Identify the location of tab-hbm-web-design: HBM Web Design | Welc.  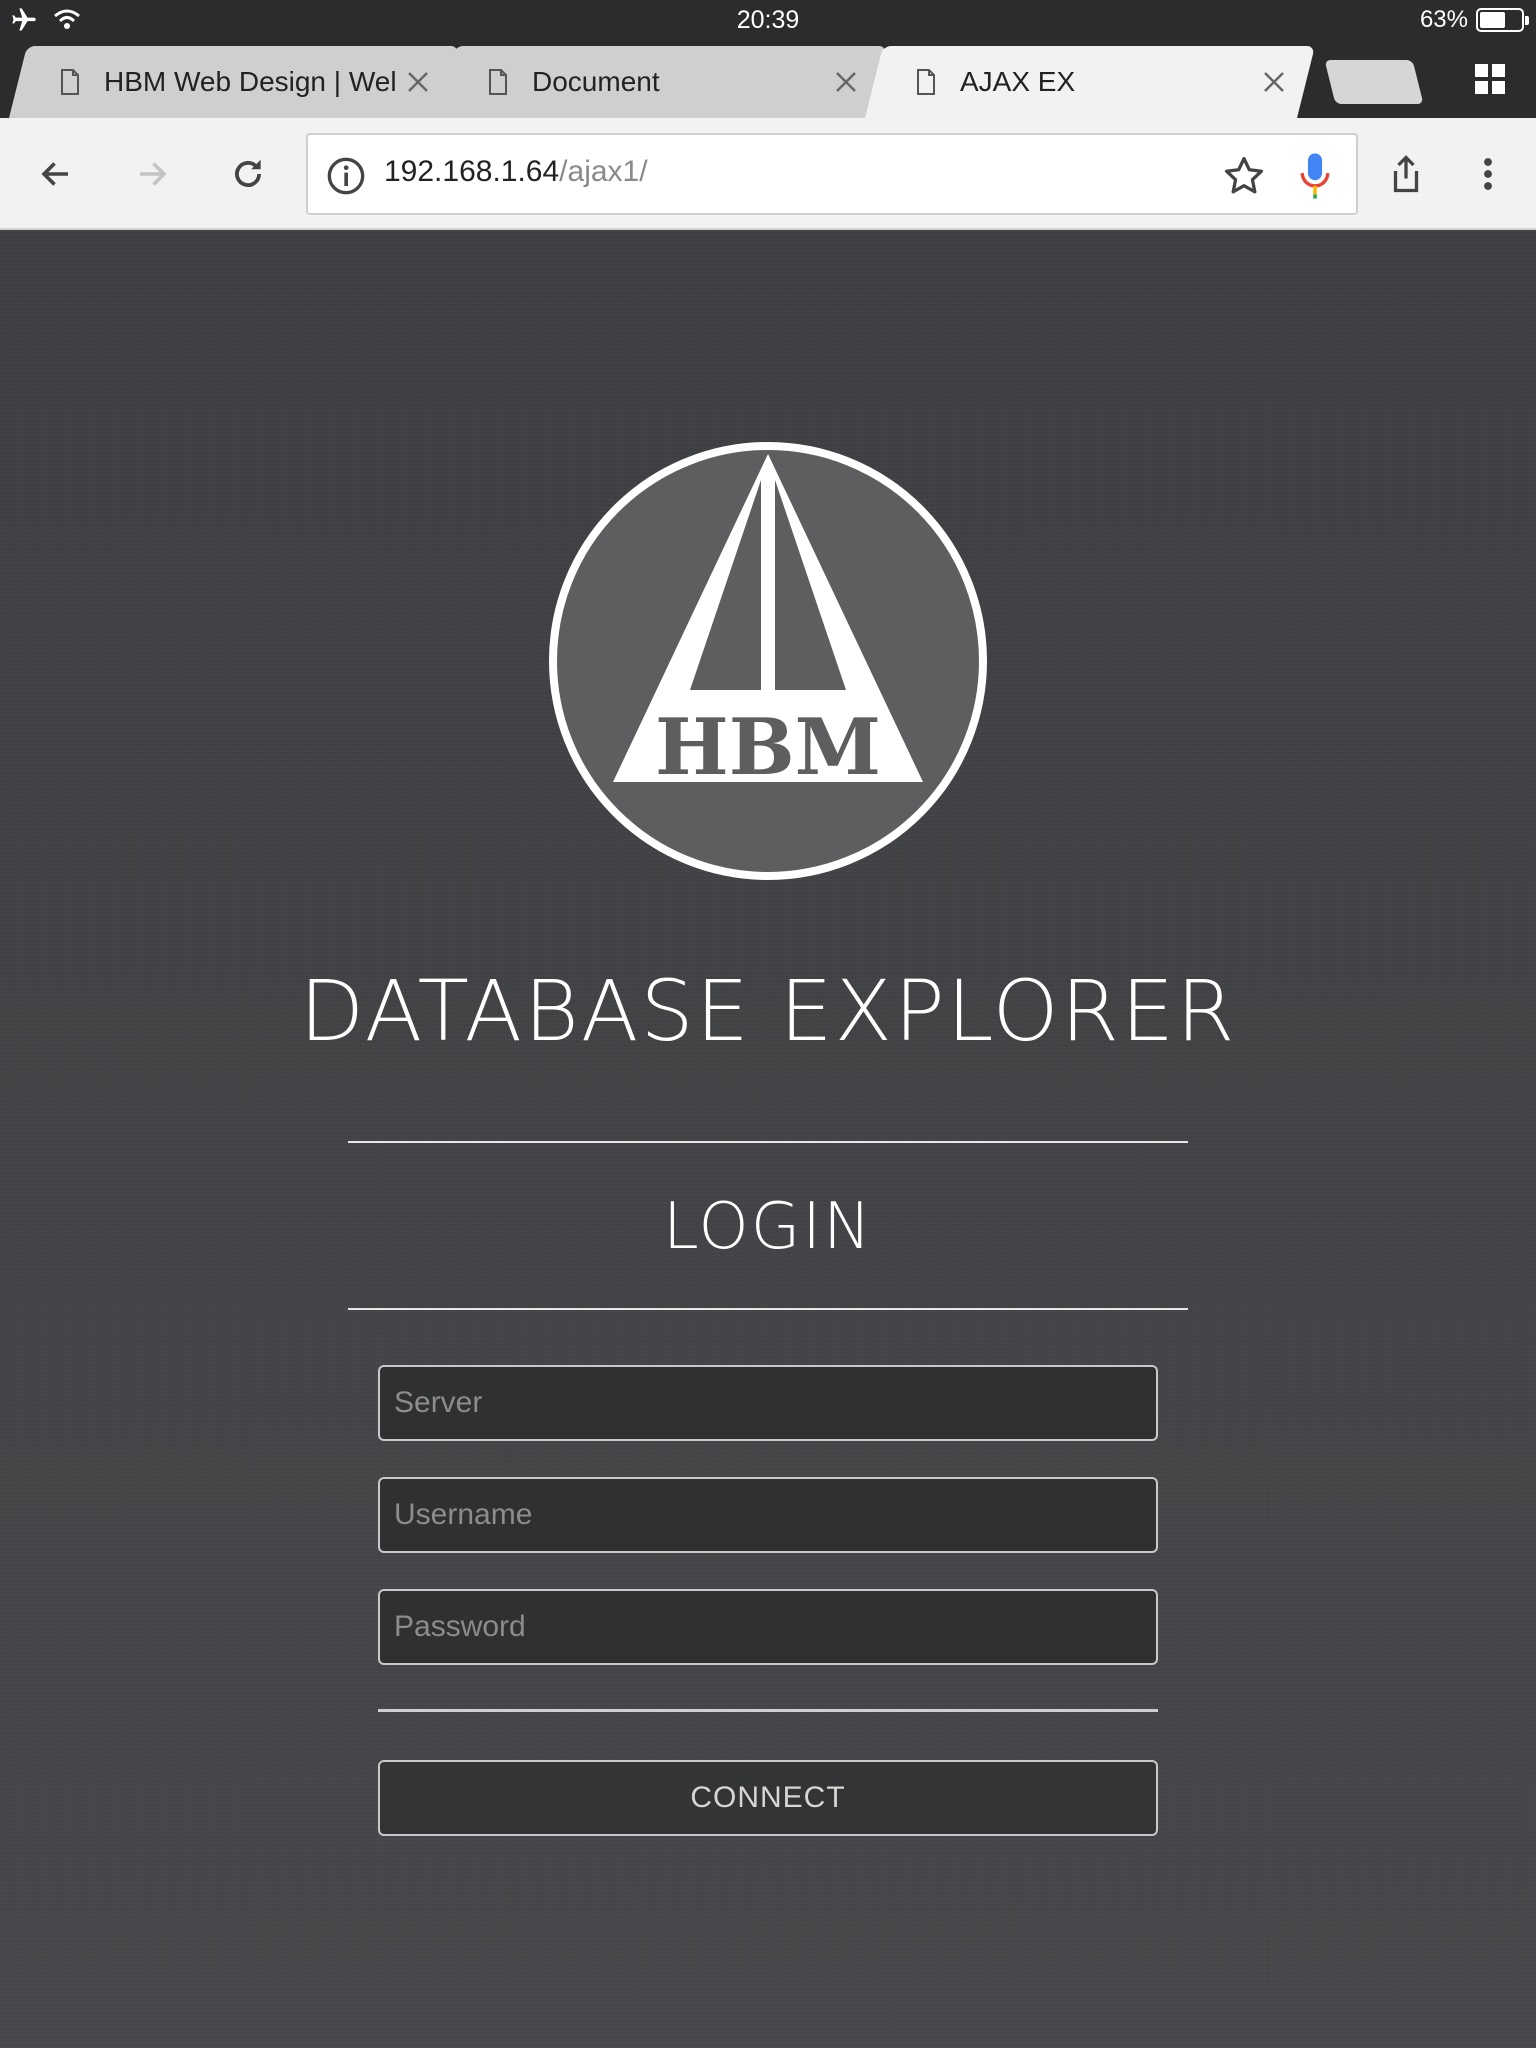
(234, 82).